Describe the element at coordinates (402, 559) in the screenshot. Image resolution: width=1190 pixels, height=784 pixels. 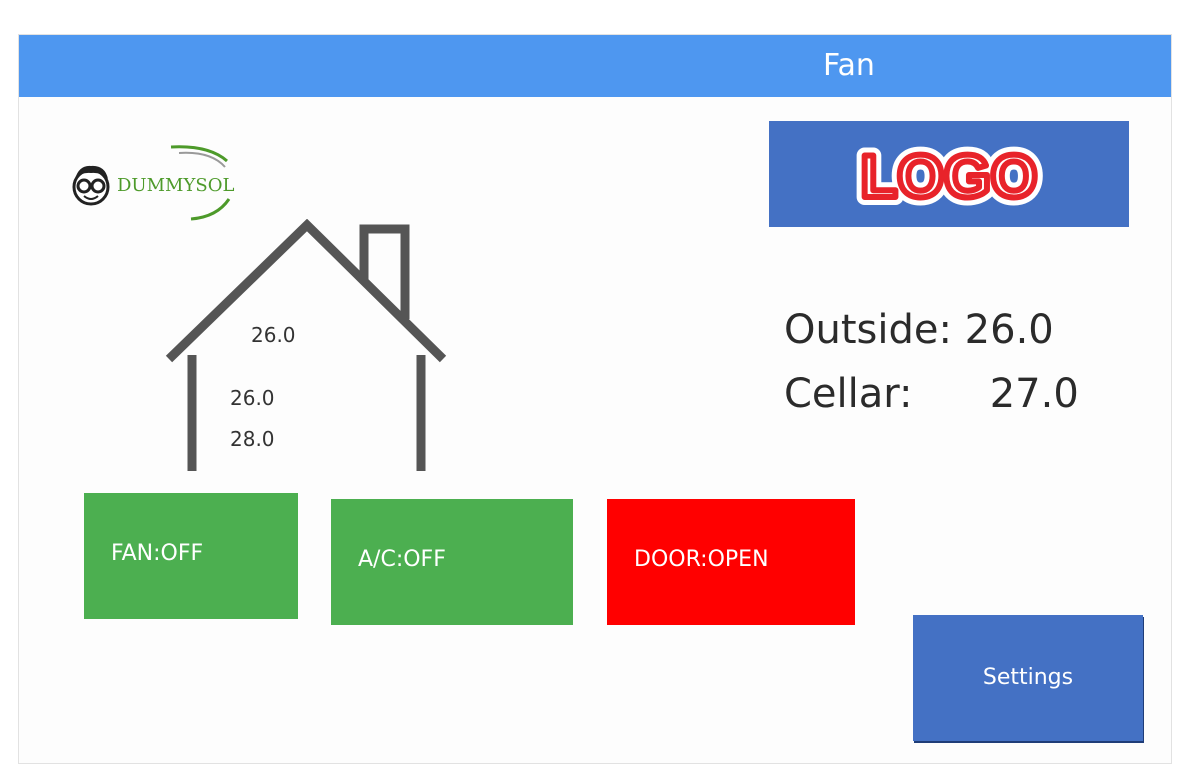
I see `ac-toggle-label: A/C:OFF` at that location.